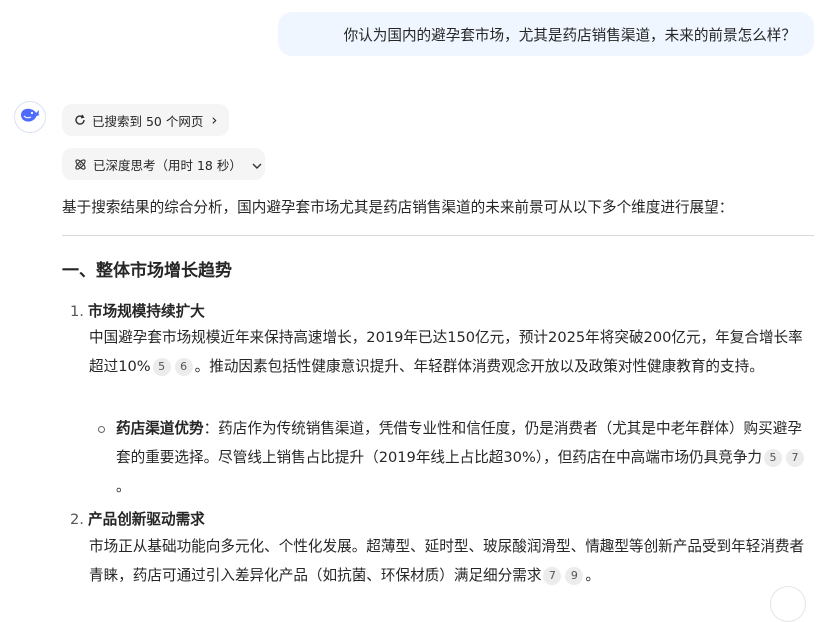 The width and height of the screenshot is (822, 622). What do you see at coordinates (160, 428) in the screenshot?
I see `sub-item-title: 药店渠道优势` at bounding box center [160, 428].